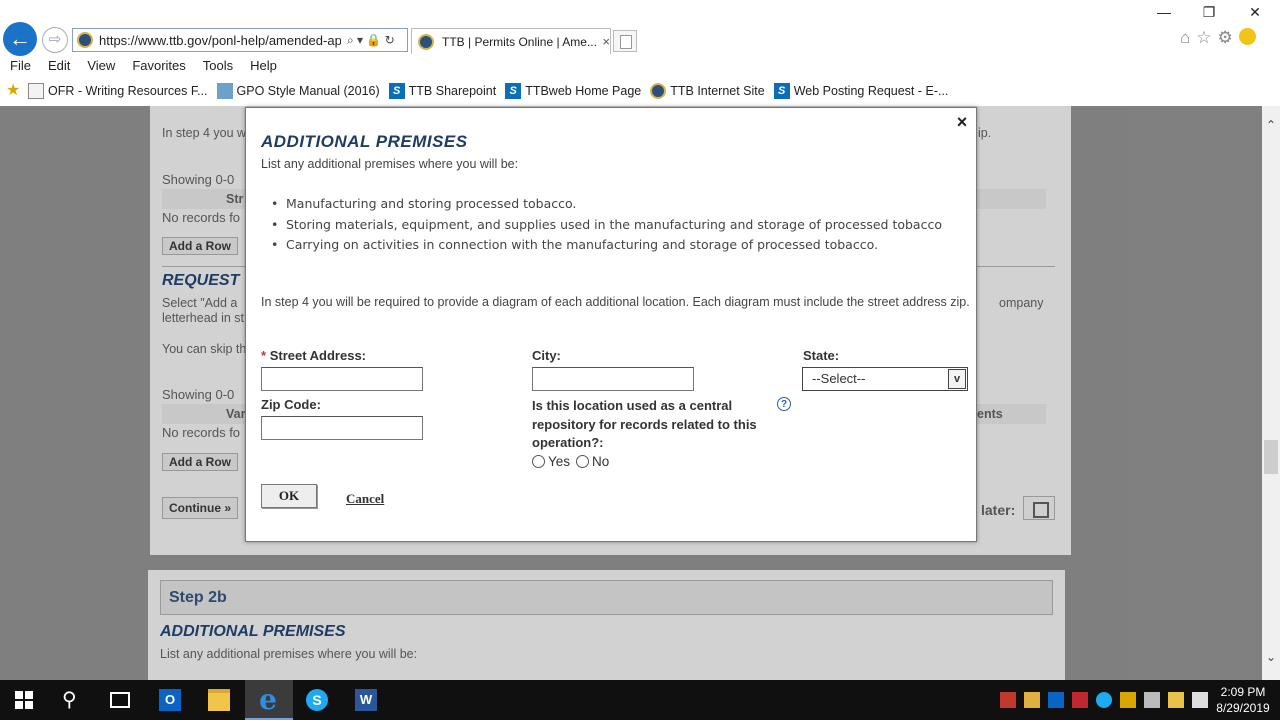  I want to click on shield-icon, so click(1080, 700).